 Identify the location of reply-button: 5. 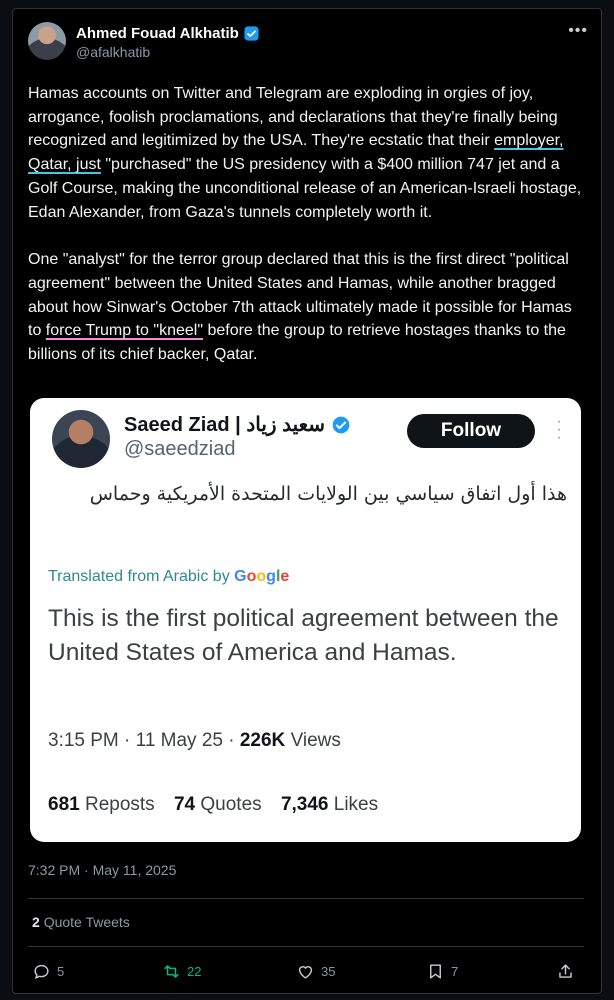
(48, 971).